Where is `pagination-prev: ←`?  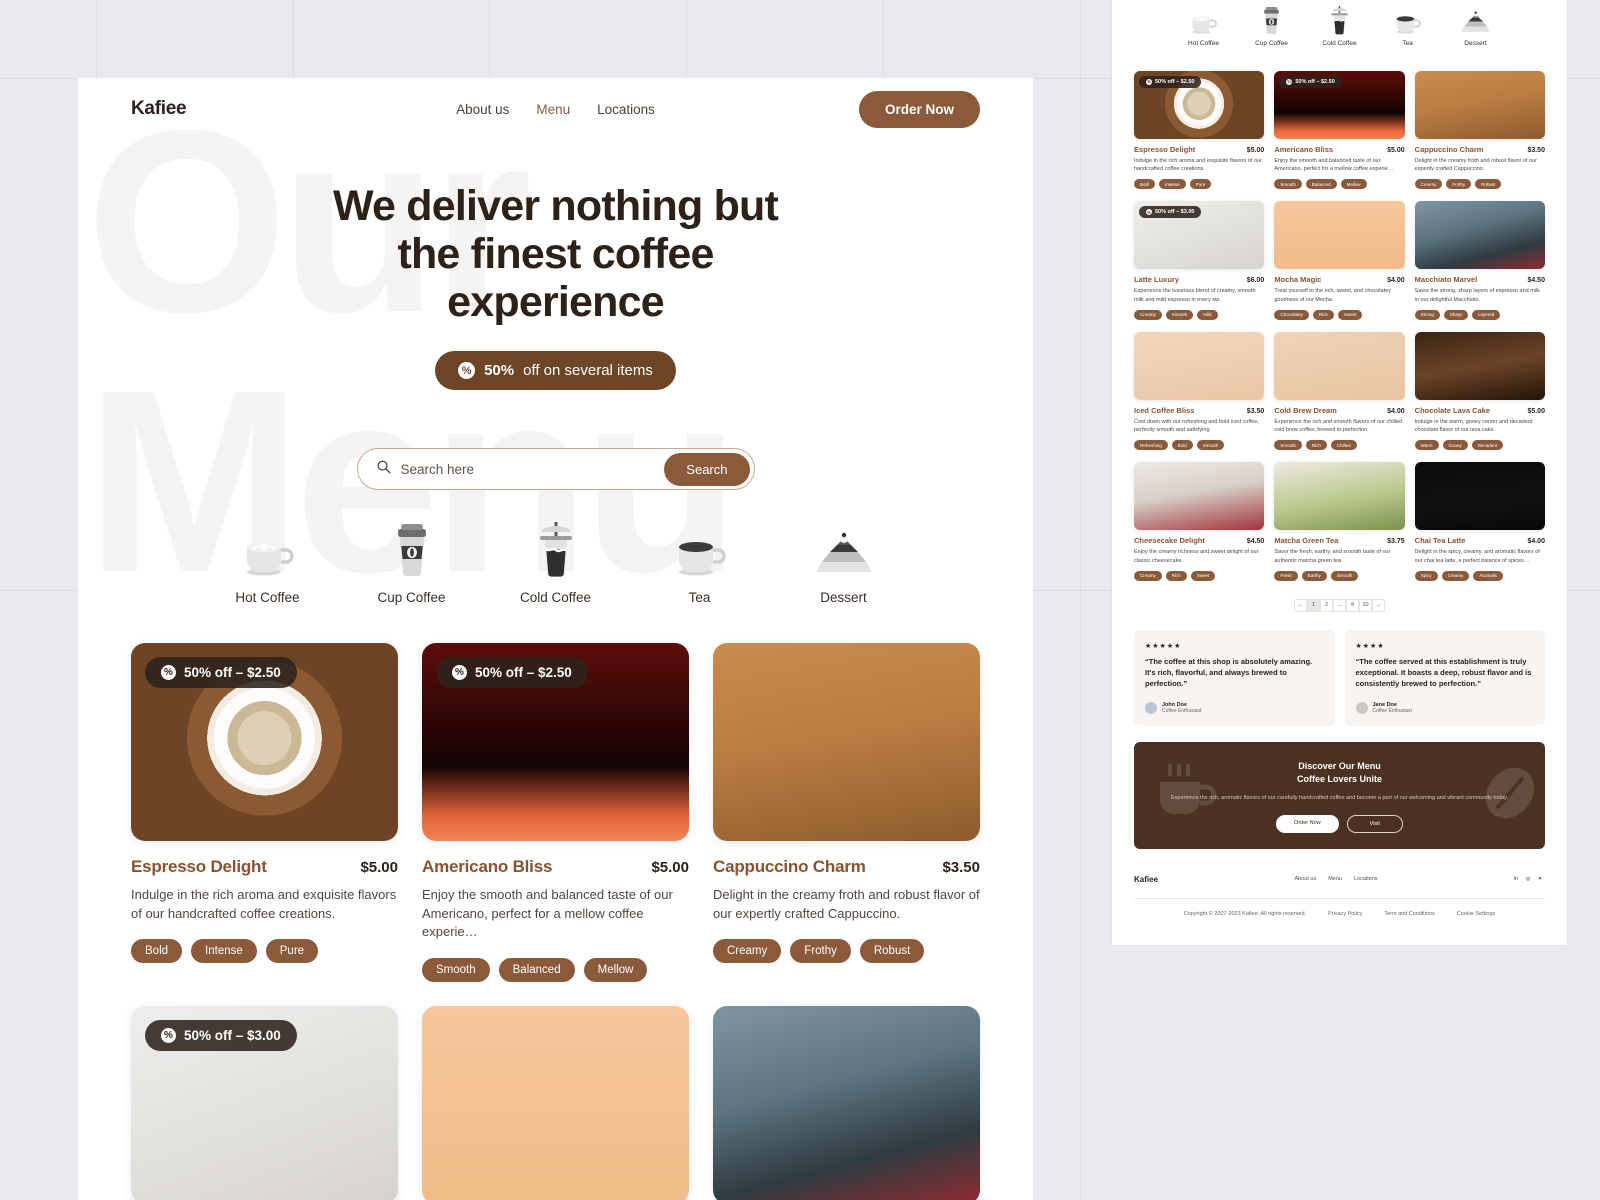 pagination-prev: ← is located at coordinates (1300, 605).